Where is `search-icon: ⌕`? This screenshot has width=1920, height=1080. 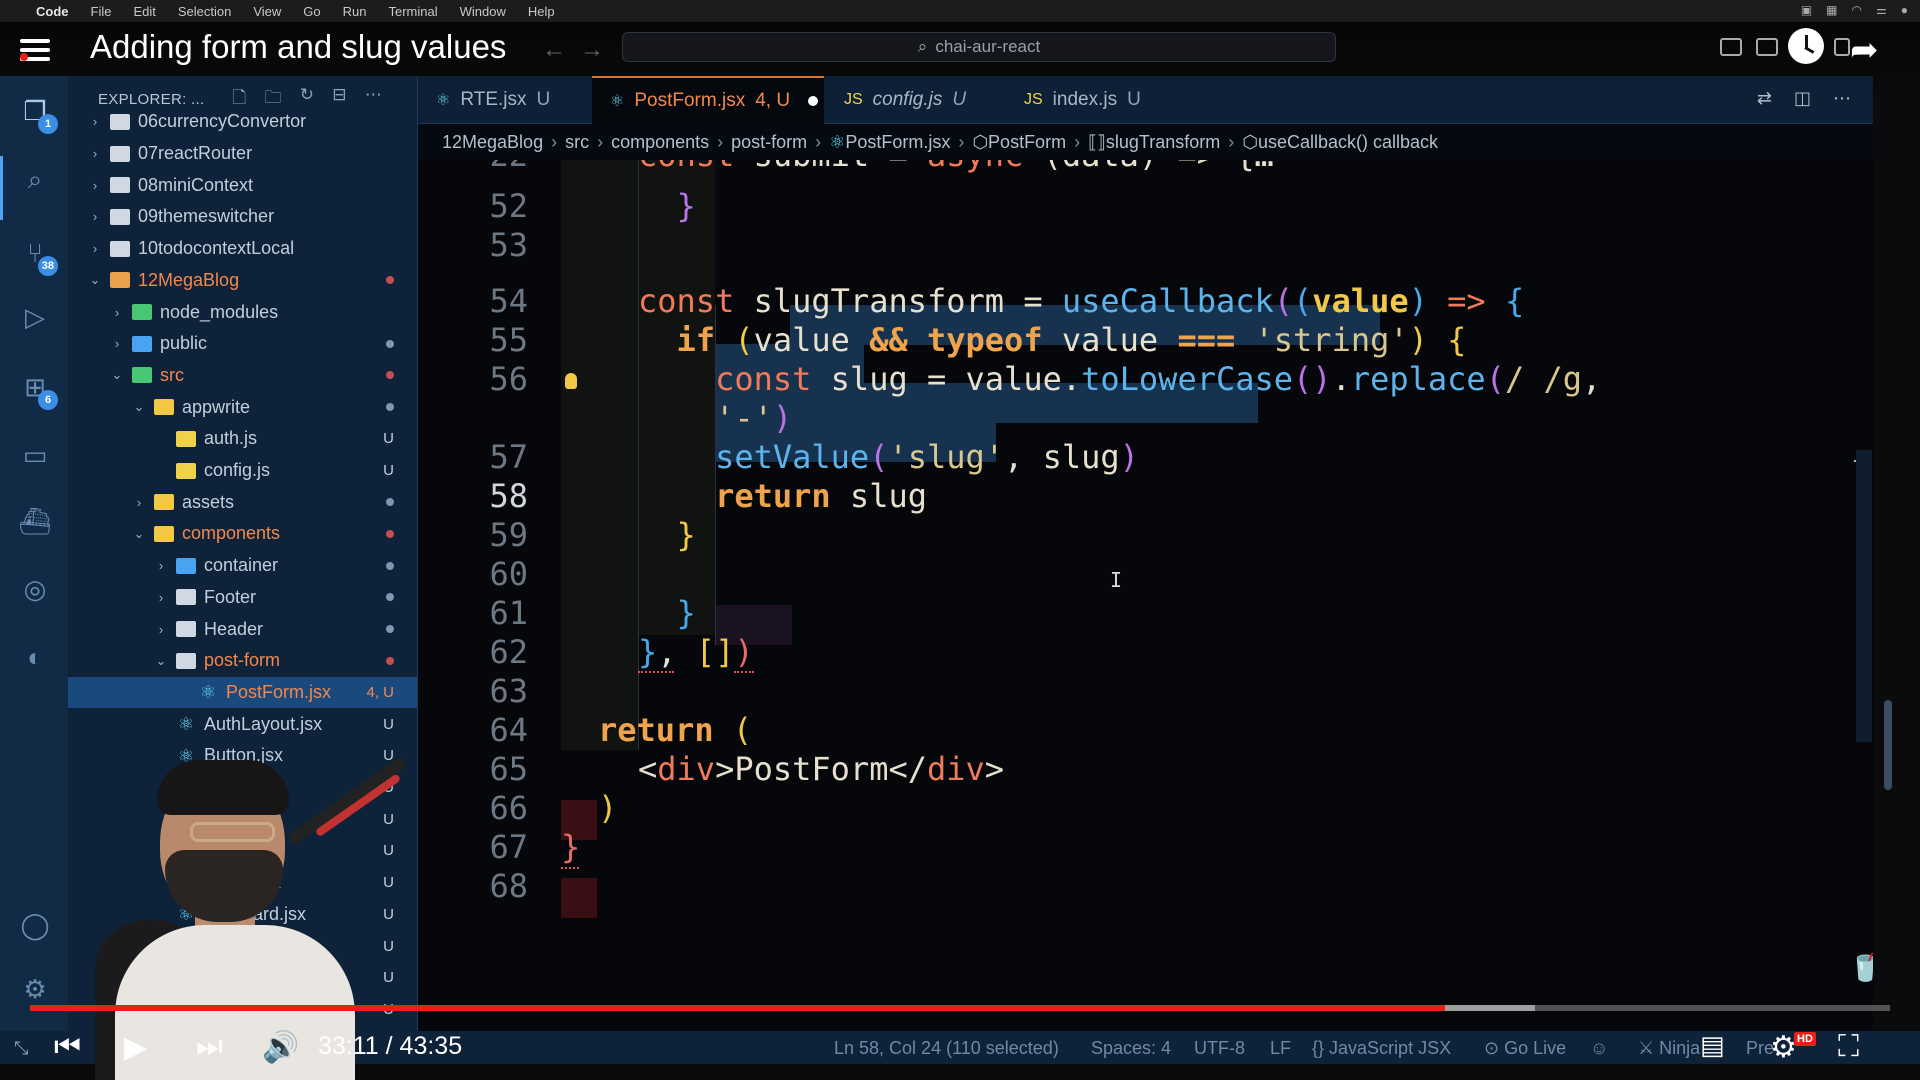
search-icon: ⌕ is located at coordinates (35, 179).